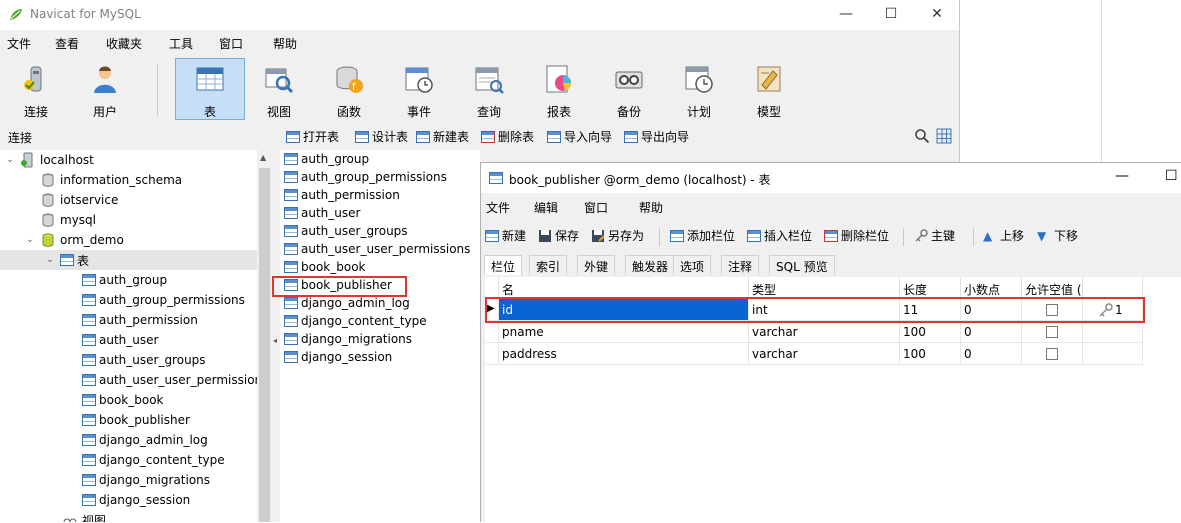 The image size is (1181, 523). Describe the element at coordinates (326, 159) in the screenshot. I see `object-list-item: auth_group` at that location.